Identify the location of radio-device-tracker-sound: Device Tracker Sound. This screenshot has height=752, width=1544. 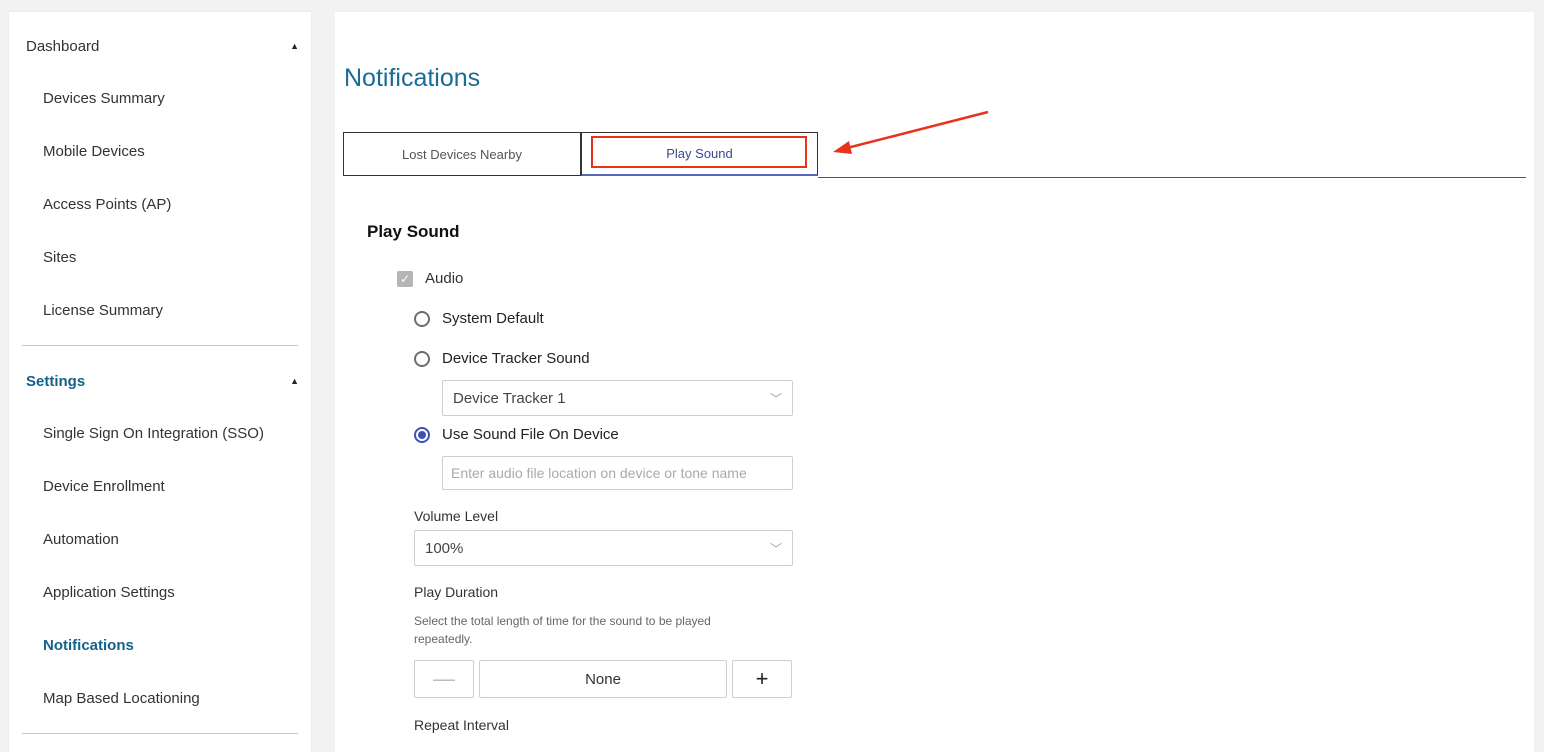
(502, 358).